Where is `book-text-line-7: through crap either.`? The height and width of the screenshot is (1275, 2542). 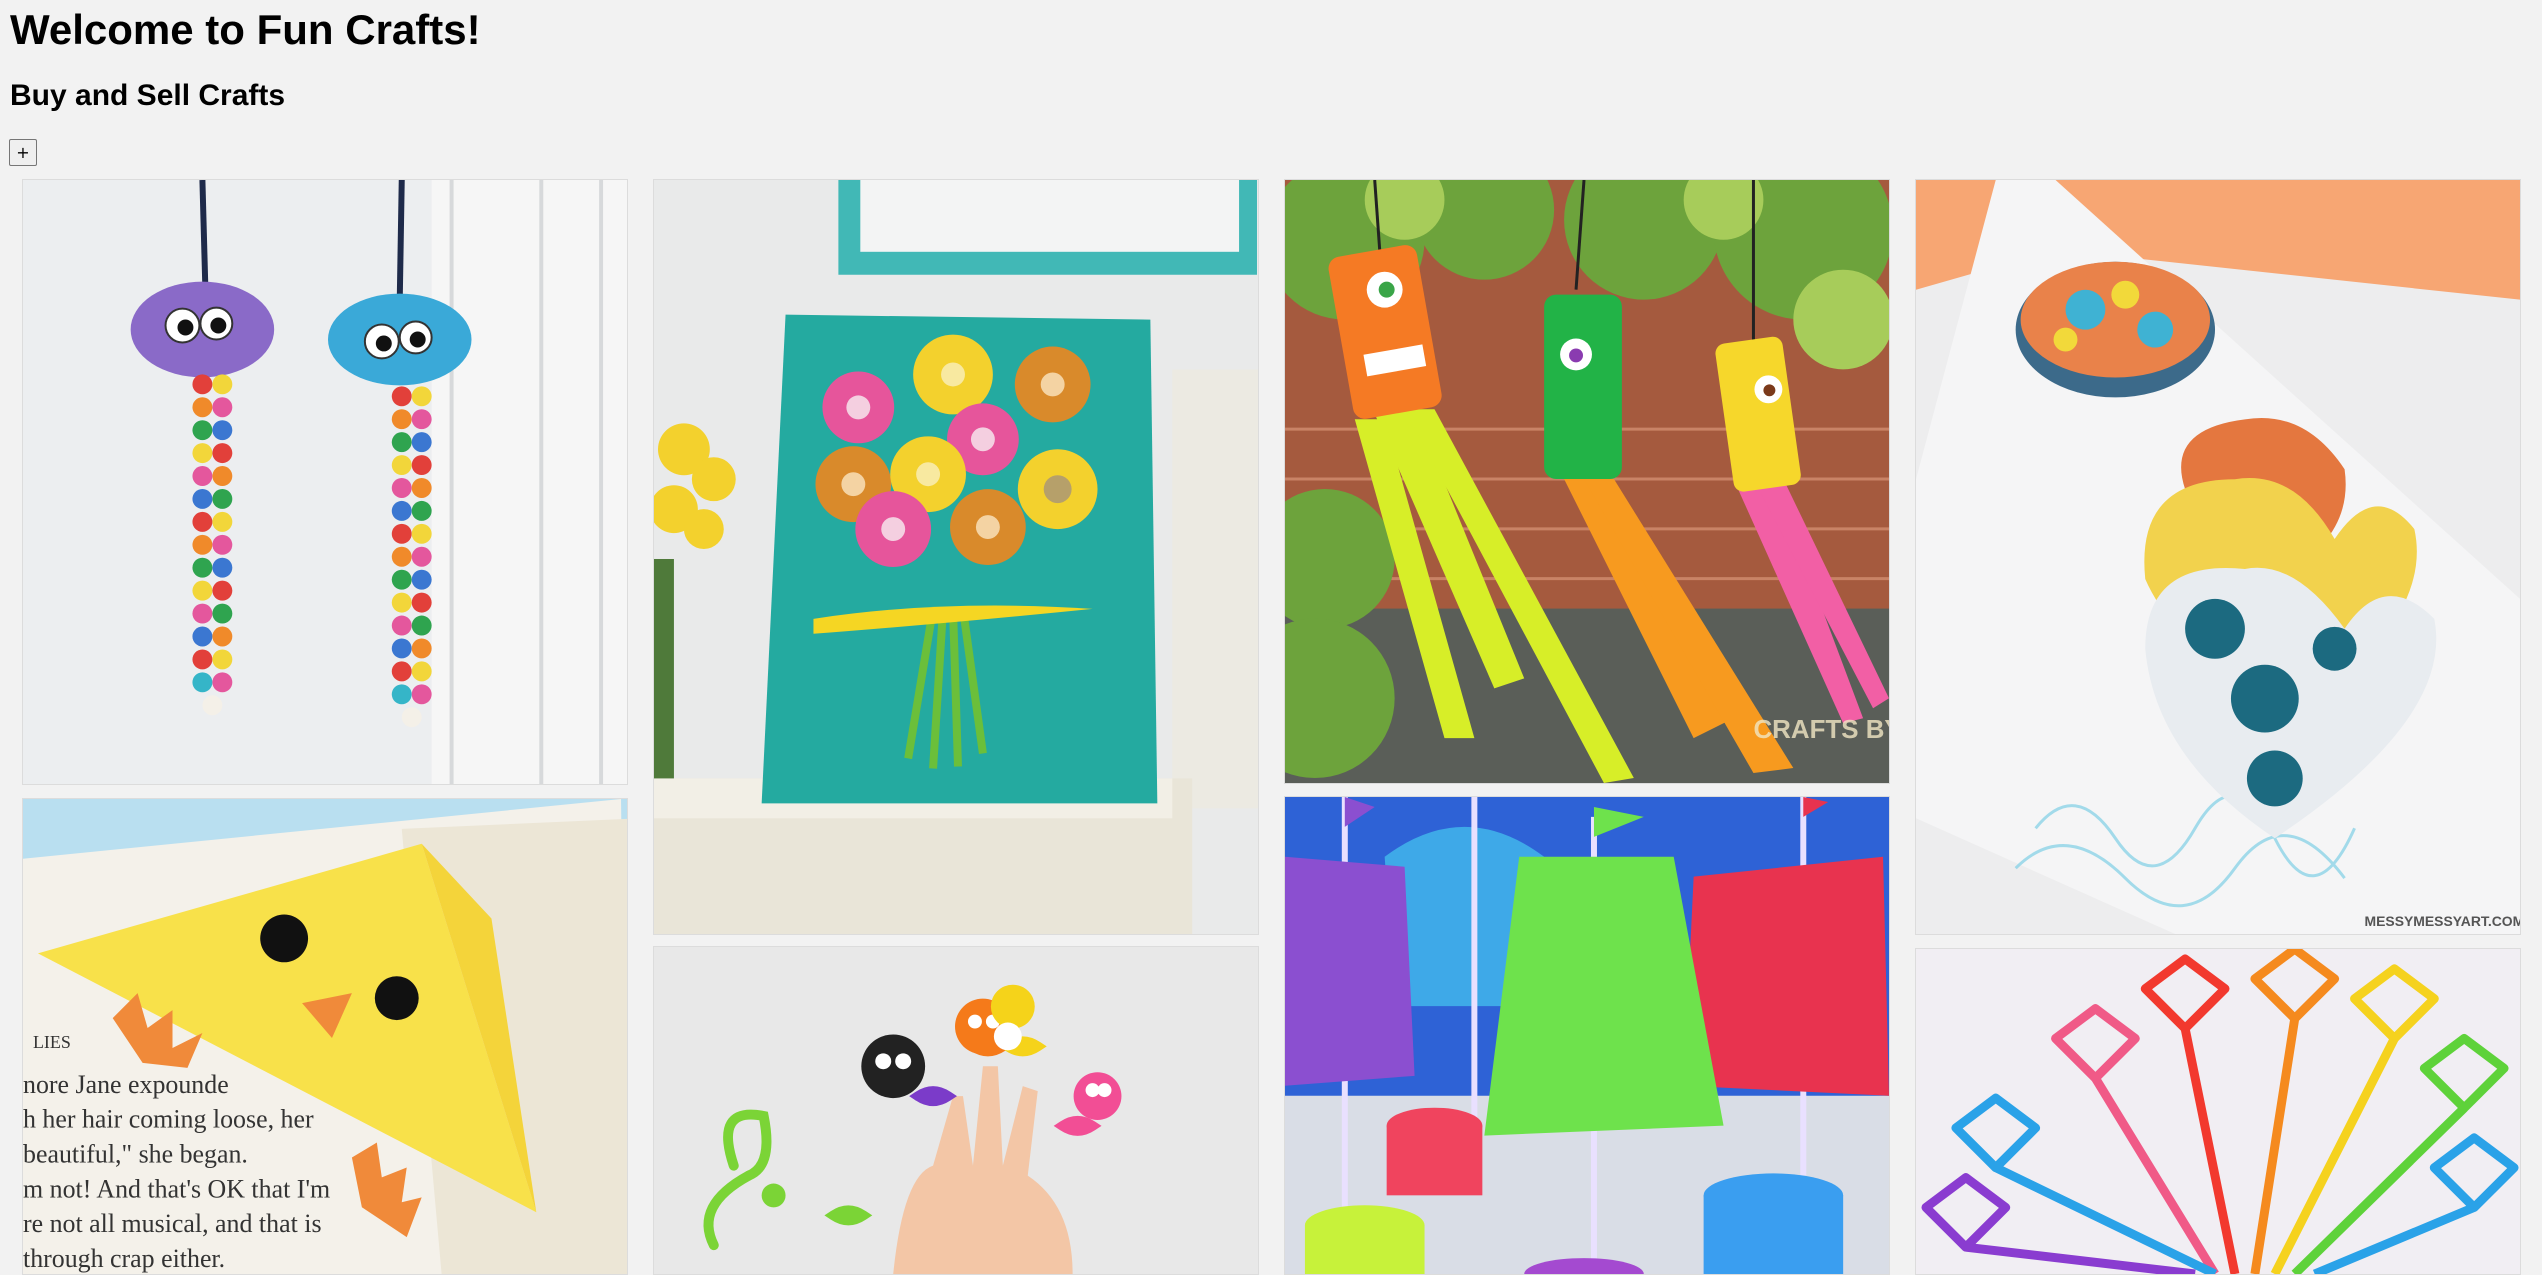
book-text-line-7: through crap either. is located at coordinates (124, 1258).